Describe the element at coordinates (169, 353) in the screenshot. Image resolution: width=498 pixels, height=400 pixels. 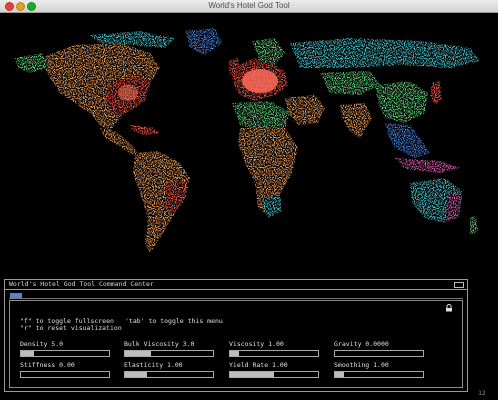
I see `bulk-viscosity-slider` at that location.